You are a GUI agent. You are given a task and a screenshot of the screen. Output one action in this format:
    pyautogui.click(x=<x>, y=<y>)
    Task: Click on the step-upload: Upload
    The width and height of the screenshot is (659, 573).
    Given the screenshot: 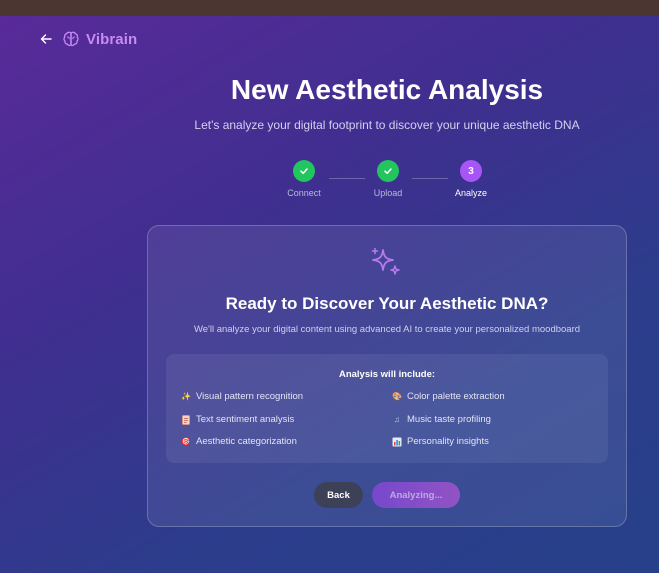 What is the action you would take?
    pyautogui.click(x=388, y=179)
    